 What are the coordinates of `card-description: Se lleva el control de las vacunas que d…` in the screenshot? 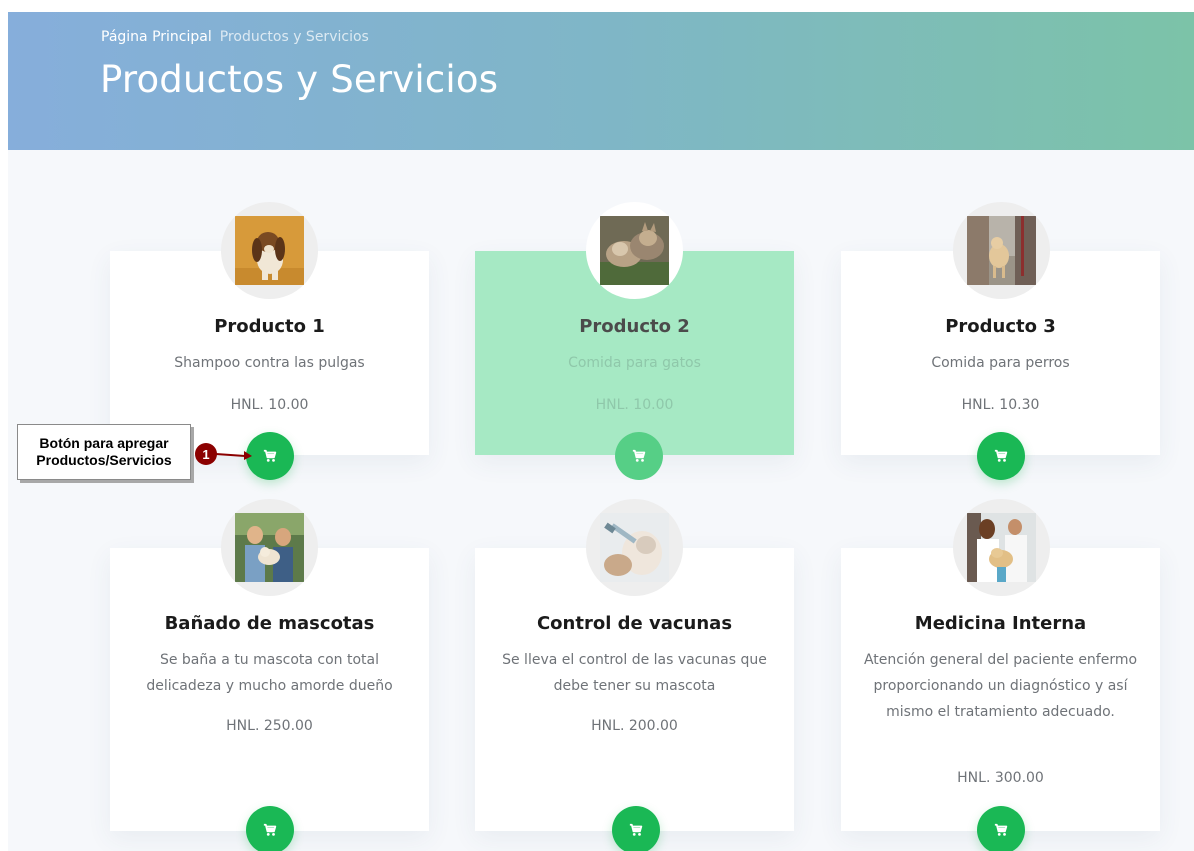 It's located at (634, 673).